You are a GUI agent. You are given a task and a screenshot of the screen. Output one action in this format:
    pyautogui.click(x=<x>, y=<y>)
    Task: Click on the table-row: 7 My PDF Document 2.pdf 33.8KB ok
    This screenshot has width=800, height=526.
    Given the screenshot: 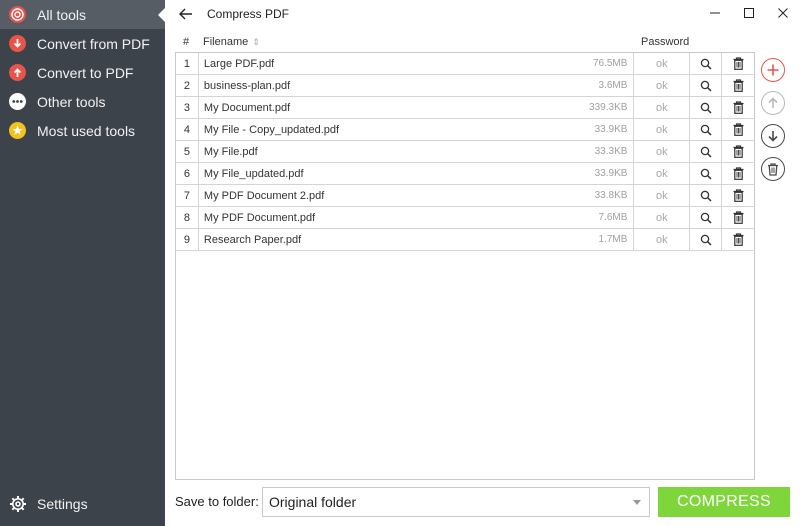 What is the action you would take?
    pyautogui.click(x=465, y=195)
    